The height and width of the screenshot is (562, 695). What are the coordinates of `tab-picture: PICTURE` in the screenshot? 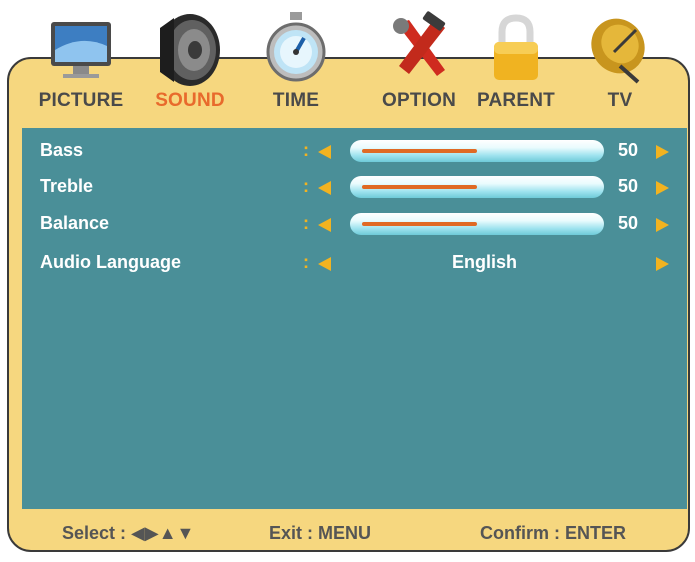 It's located at (81, 62).